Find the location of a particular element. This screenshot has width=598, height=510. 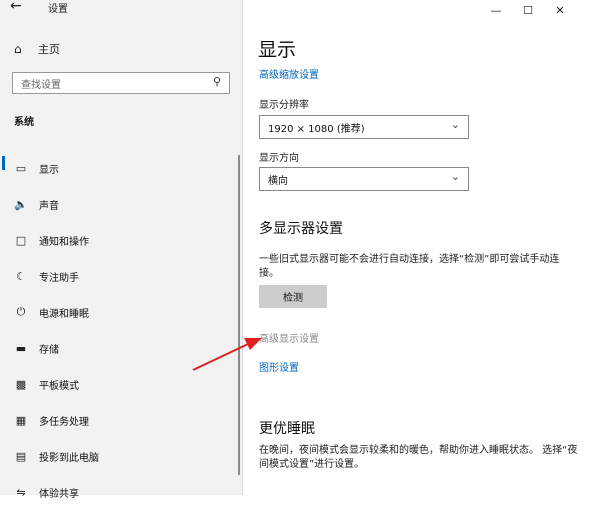

moon-icon: ☾ is located at coordinates (21, 276).